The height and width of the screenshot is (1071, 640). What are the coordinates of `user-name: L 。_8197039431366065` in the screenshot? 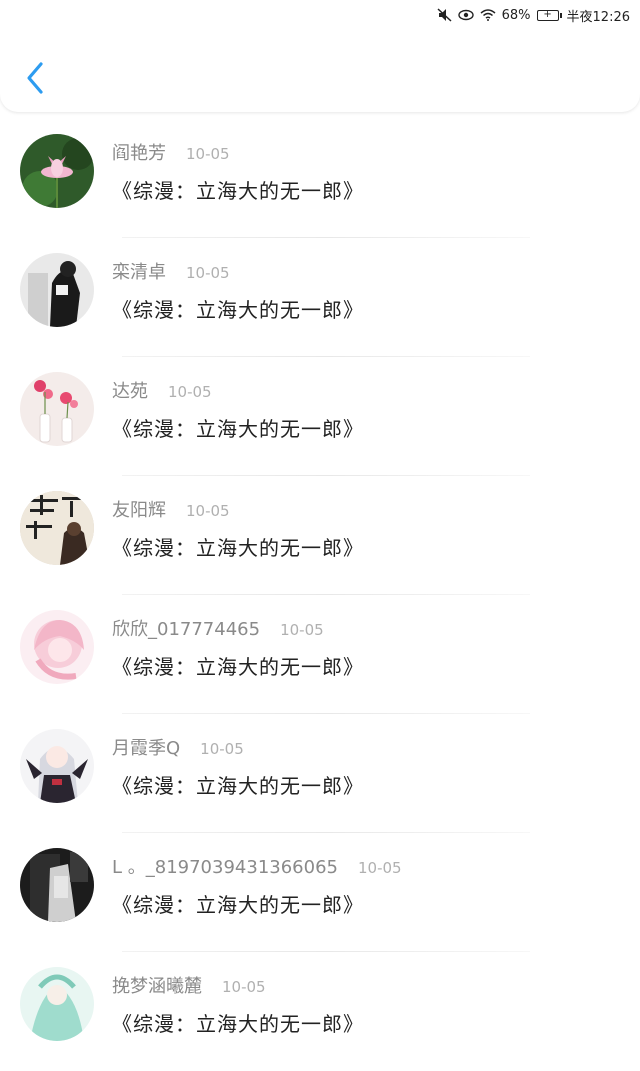 It's located at (225, 866).